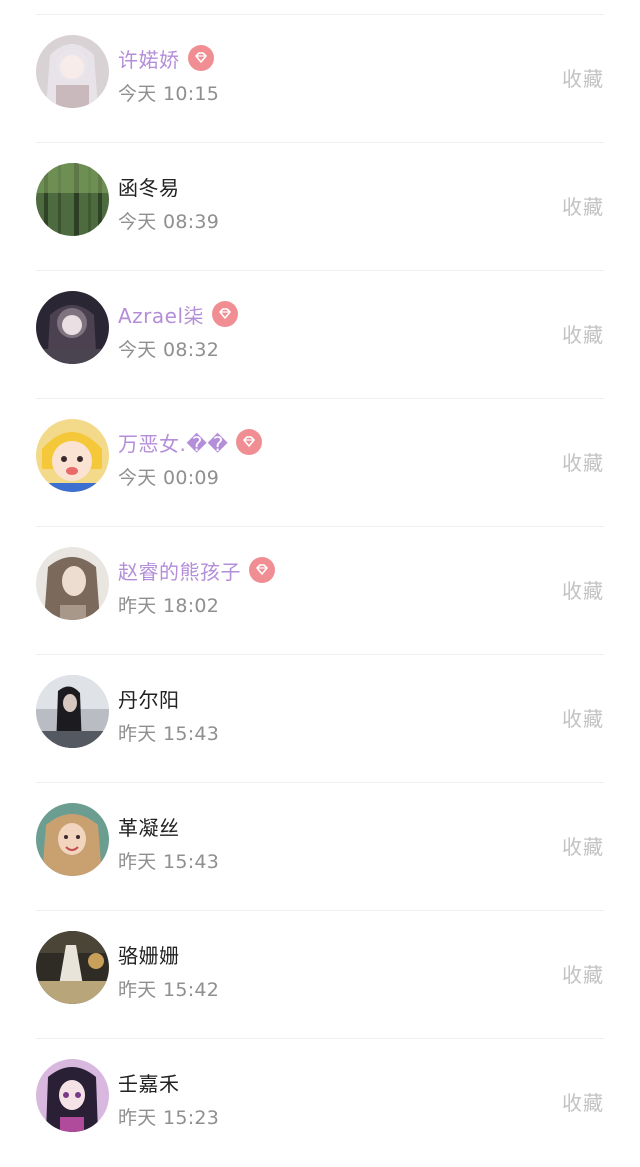  What do you see at coordinates (161, 315) in the screenshot?
I see `user-name: Azrael柒` at bounding box center [161, 315].